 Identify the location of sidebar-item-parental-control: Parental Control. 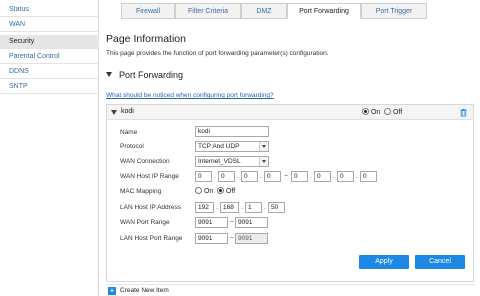
(49, 57).